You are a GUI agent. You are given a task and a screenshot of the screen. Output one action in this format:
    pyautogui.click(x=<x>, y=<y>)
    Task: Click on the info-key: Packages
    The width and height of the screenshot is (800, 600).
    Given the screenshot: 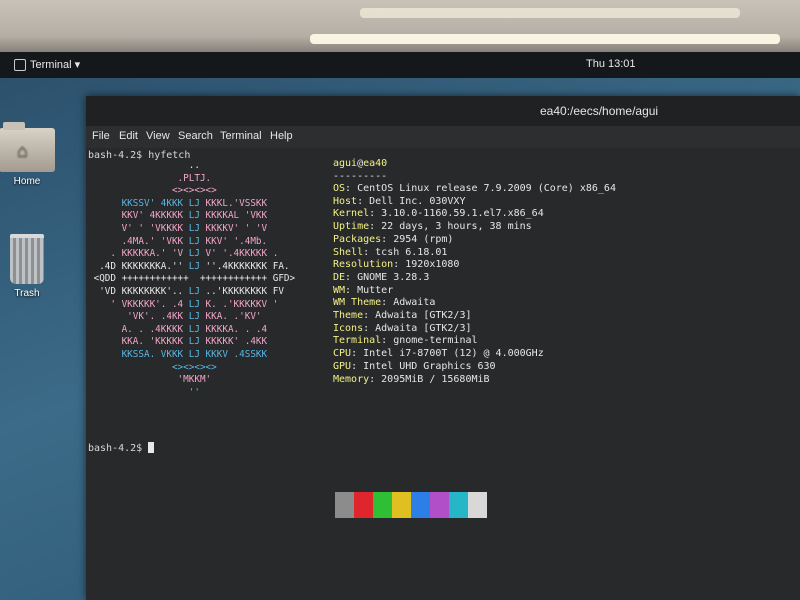 What is the action you would take?
    pyautogui.click(x=357, y=239)
    